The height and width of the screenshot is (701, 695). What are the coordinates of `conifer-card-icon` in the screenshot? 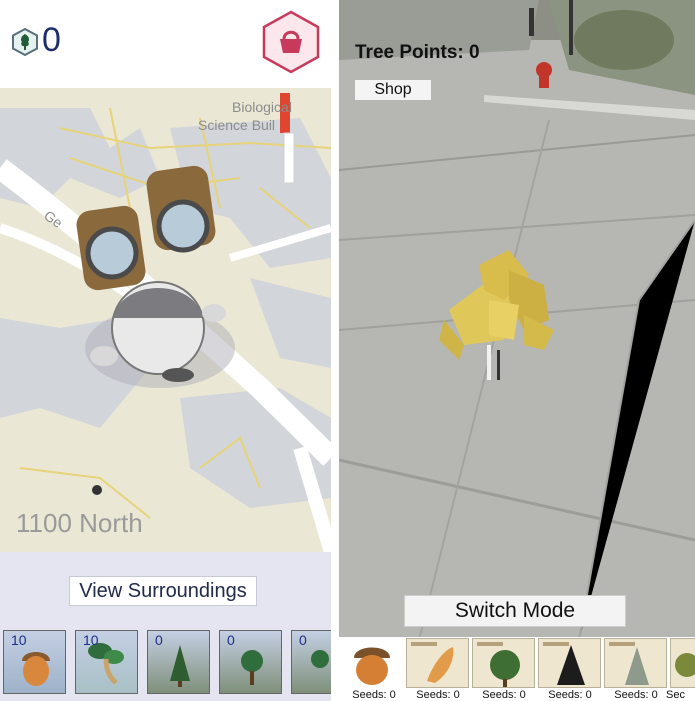 It's located at (564, 663).